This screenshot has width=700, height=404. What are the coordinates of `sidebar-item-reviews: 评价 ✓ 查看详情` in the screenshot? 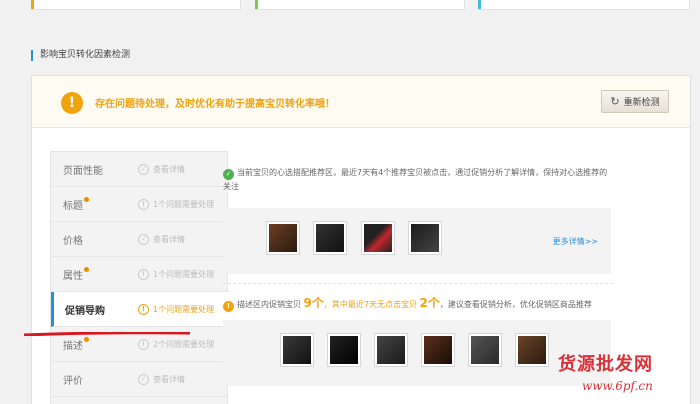 It's located at (139, 379).